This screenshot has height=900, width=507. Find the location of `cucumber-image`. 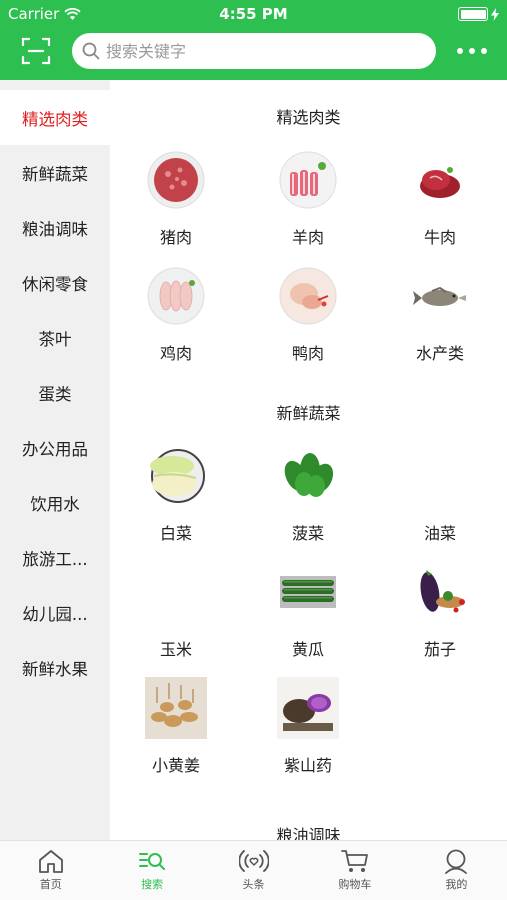

cucumber-image is located at coordinates (308, 592).